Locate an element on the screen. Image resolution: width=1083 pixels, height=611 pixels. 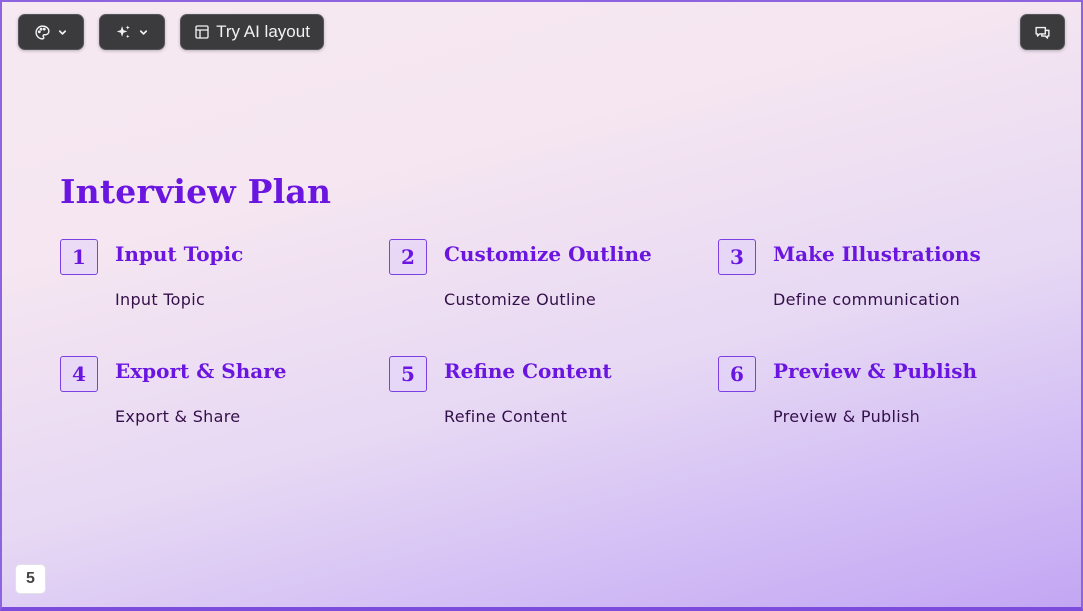
step-title: Refine Content is located at coordinates (528, 371).